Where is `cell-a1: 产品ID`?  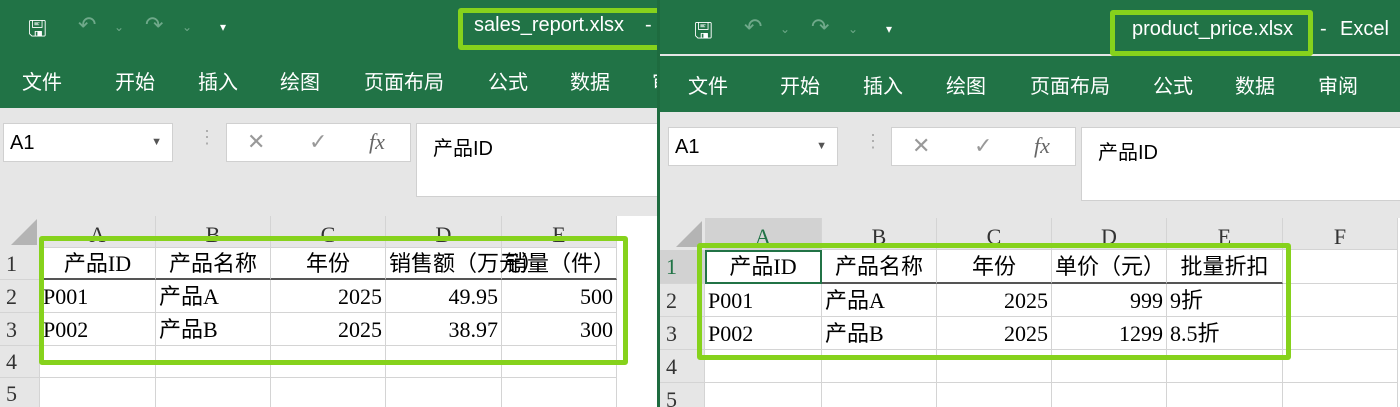 cell-a1: 产品ID is located at coordinates (98, 264).